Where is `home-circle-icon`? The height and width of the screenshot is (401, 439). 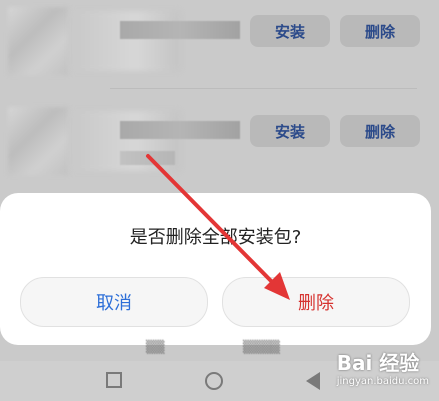 home-circle-icon is located at coordinates (214, 381).